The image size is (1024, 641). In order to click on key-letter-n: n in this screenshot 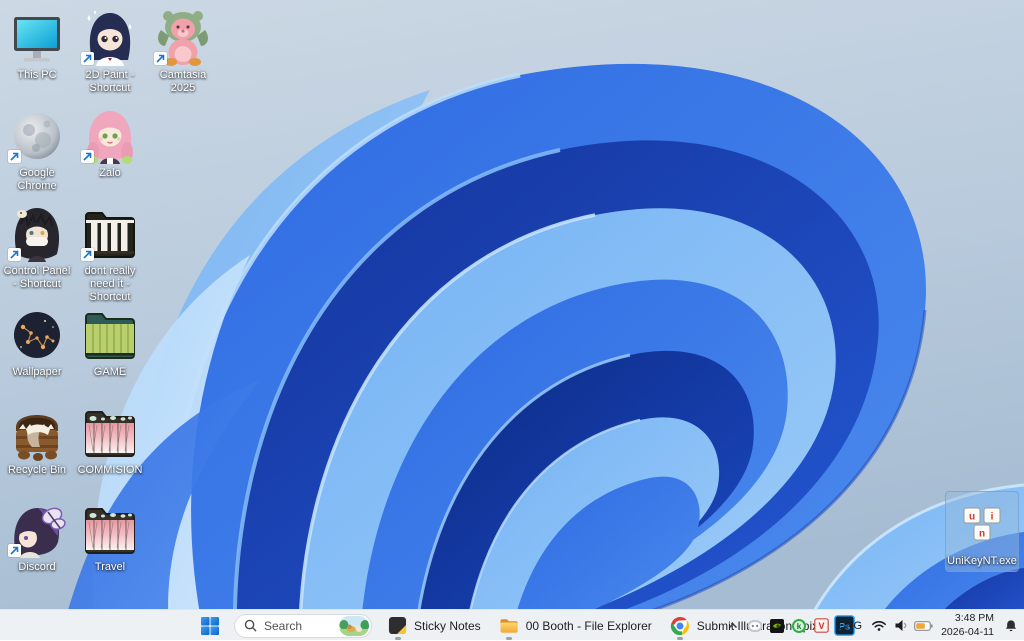, I will do `click(982, 534)`.